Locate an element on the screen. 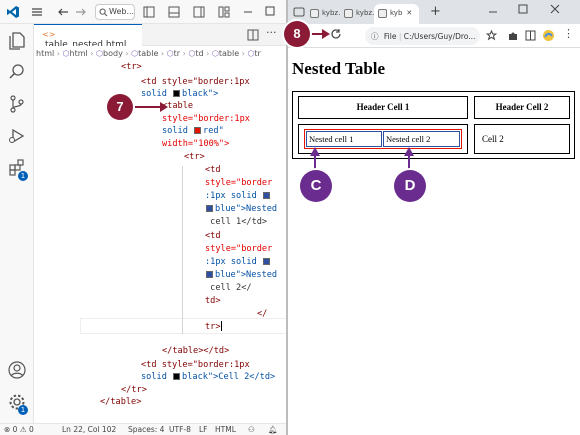  close-window-icon is located at coordinates (555, 9).